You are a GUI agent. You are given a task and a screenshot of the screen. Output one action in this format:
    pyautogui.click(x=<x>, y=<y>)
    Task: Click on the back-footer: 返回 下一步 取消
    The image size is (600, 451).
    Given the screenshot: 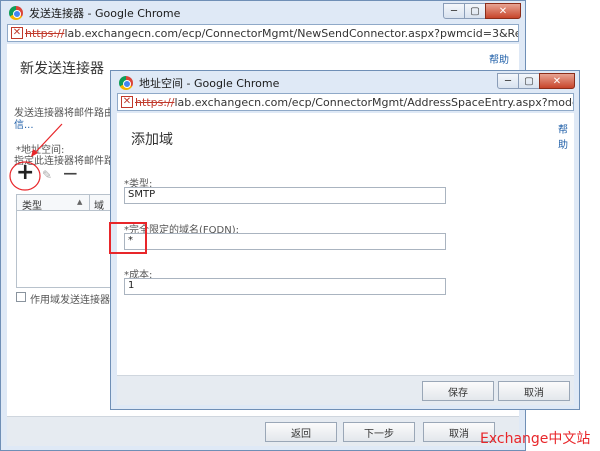 What is the action you would take?
    pyautogui.click(x=263, y=431)
    